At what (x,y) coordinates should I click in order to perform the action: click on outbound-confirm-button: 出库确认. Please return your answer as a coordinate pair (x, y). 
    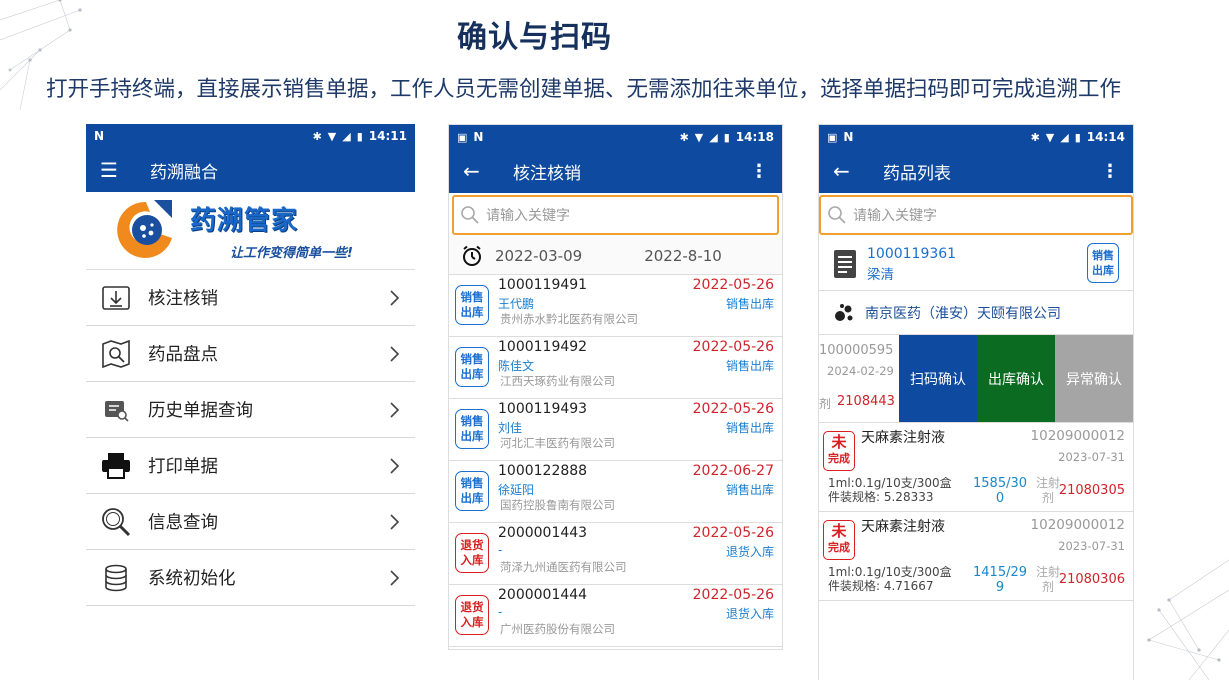
    Looking at the image, I should click on (1016, 378).